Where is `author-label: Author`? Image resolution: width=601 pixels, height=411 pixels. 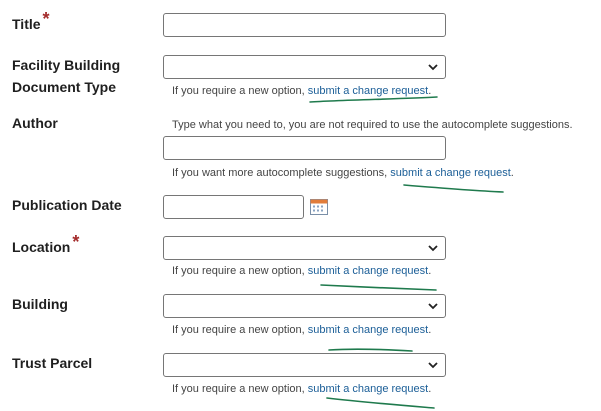 author-label: Author is located at coordinates (35, 123).